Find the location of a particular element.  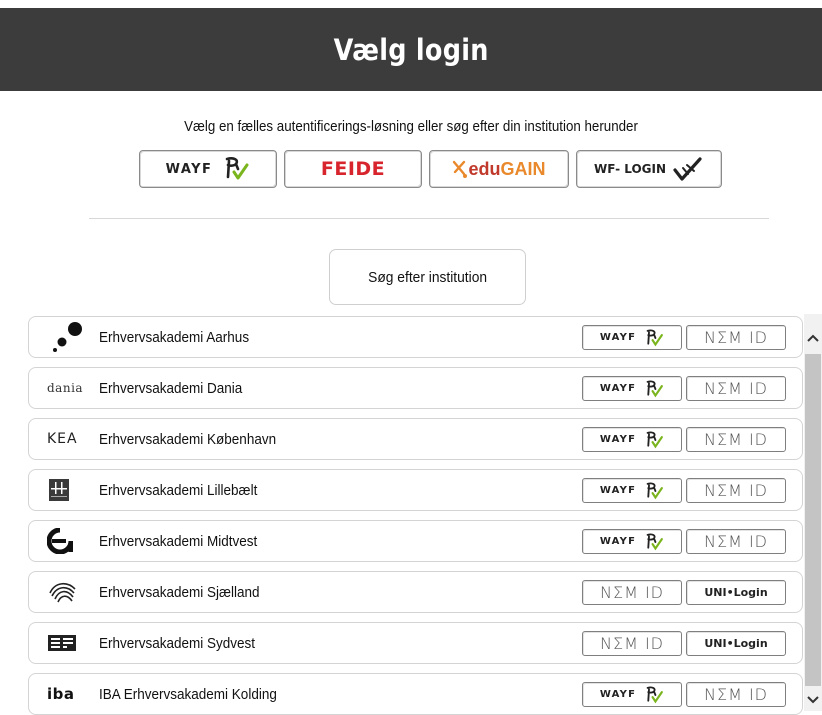

page-header: Vælg login is located at coordinates (411, 49).